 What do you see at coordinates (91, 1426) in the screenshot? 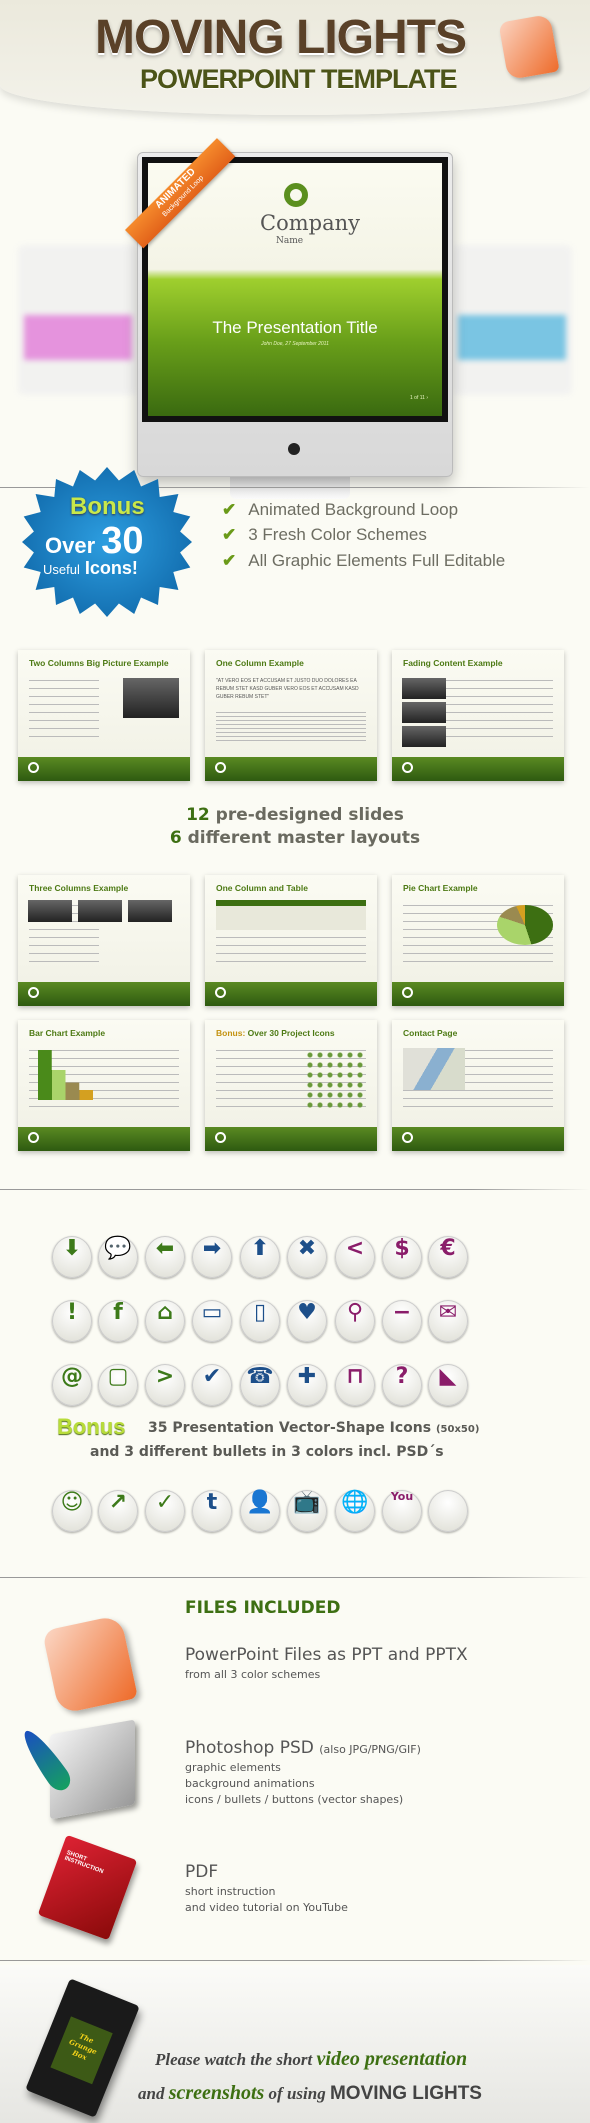
I see `bonus-label: Bonus` at bounding box center [91, 1426].